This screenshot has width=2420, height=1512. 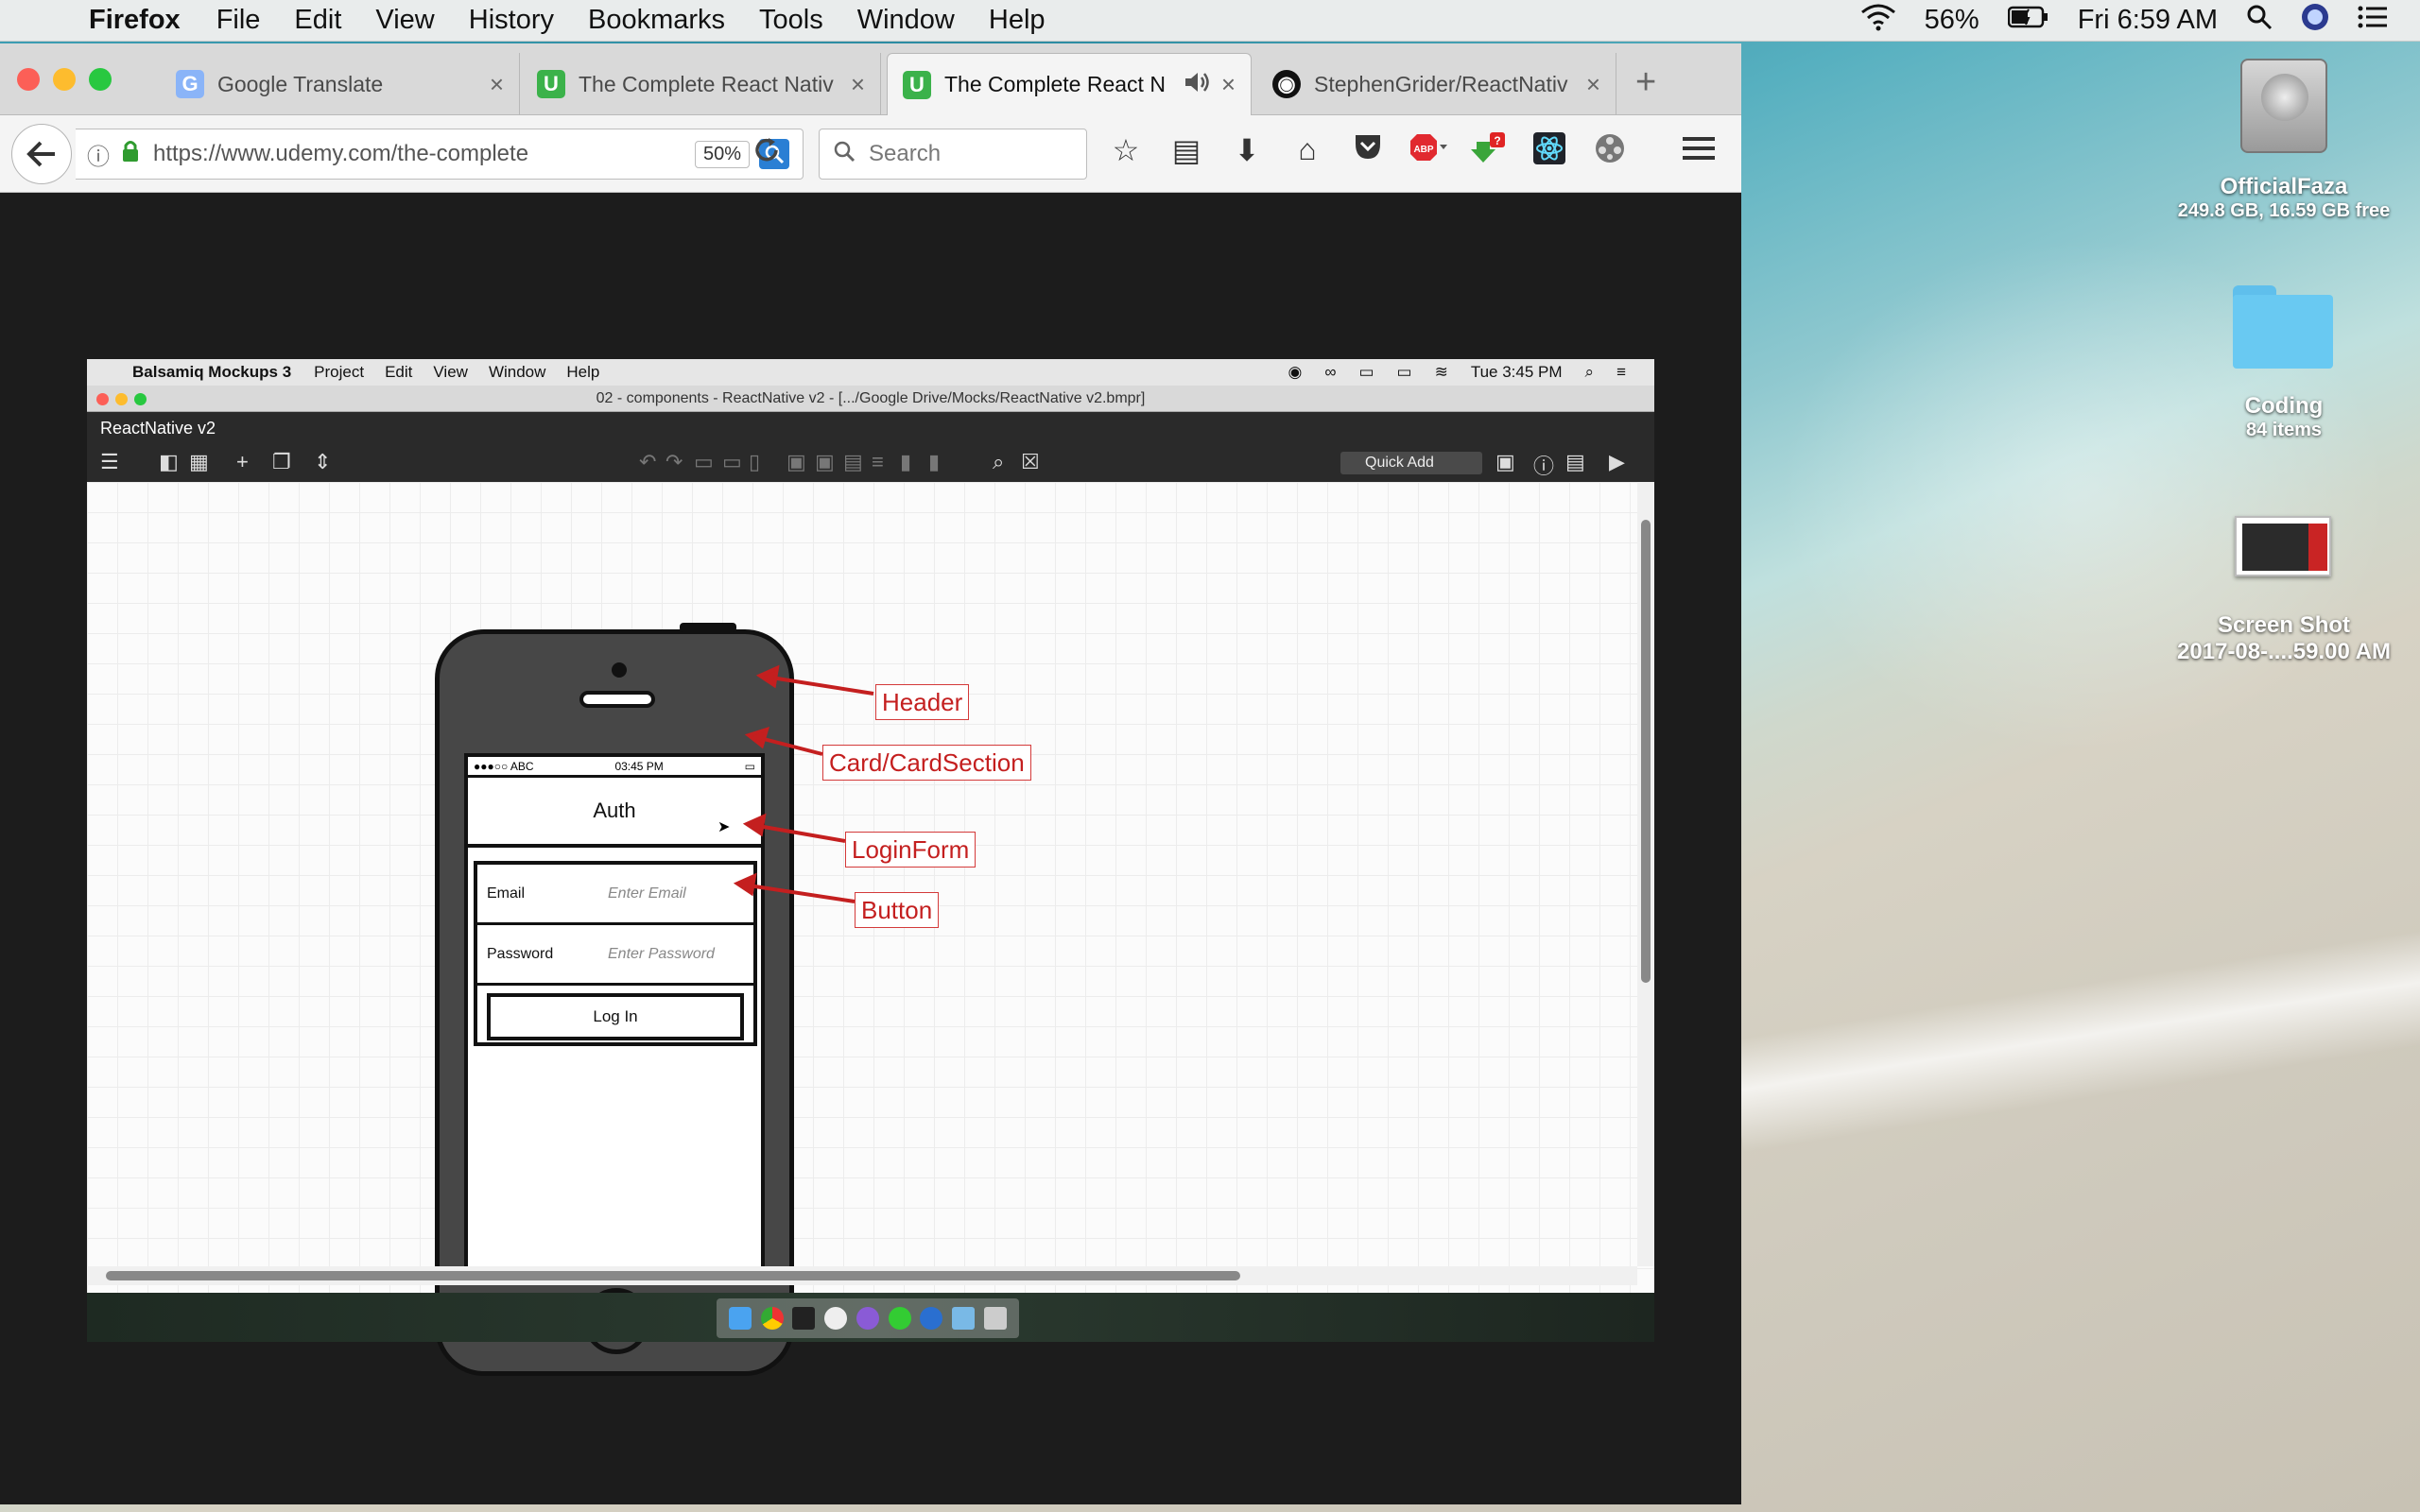 I want to click on paste-icon: ▯, so click(x=755, y=461).